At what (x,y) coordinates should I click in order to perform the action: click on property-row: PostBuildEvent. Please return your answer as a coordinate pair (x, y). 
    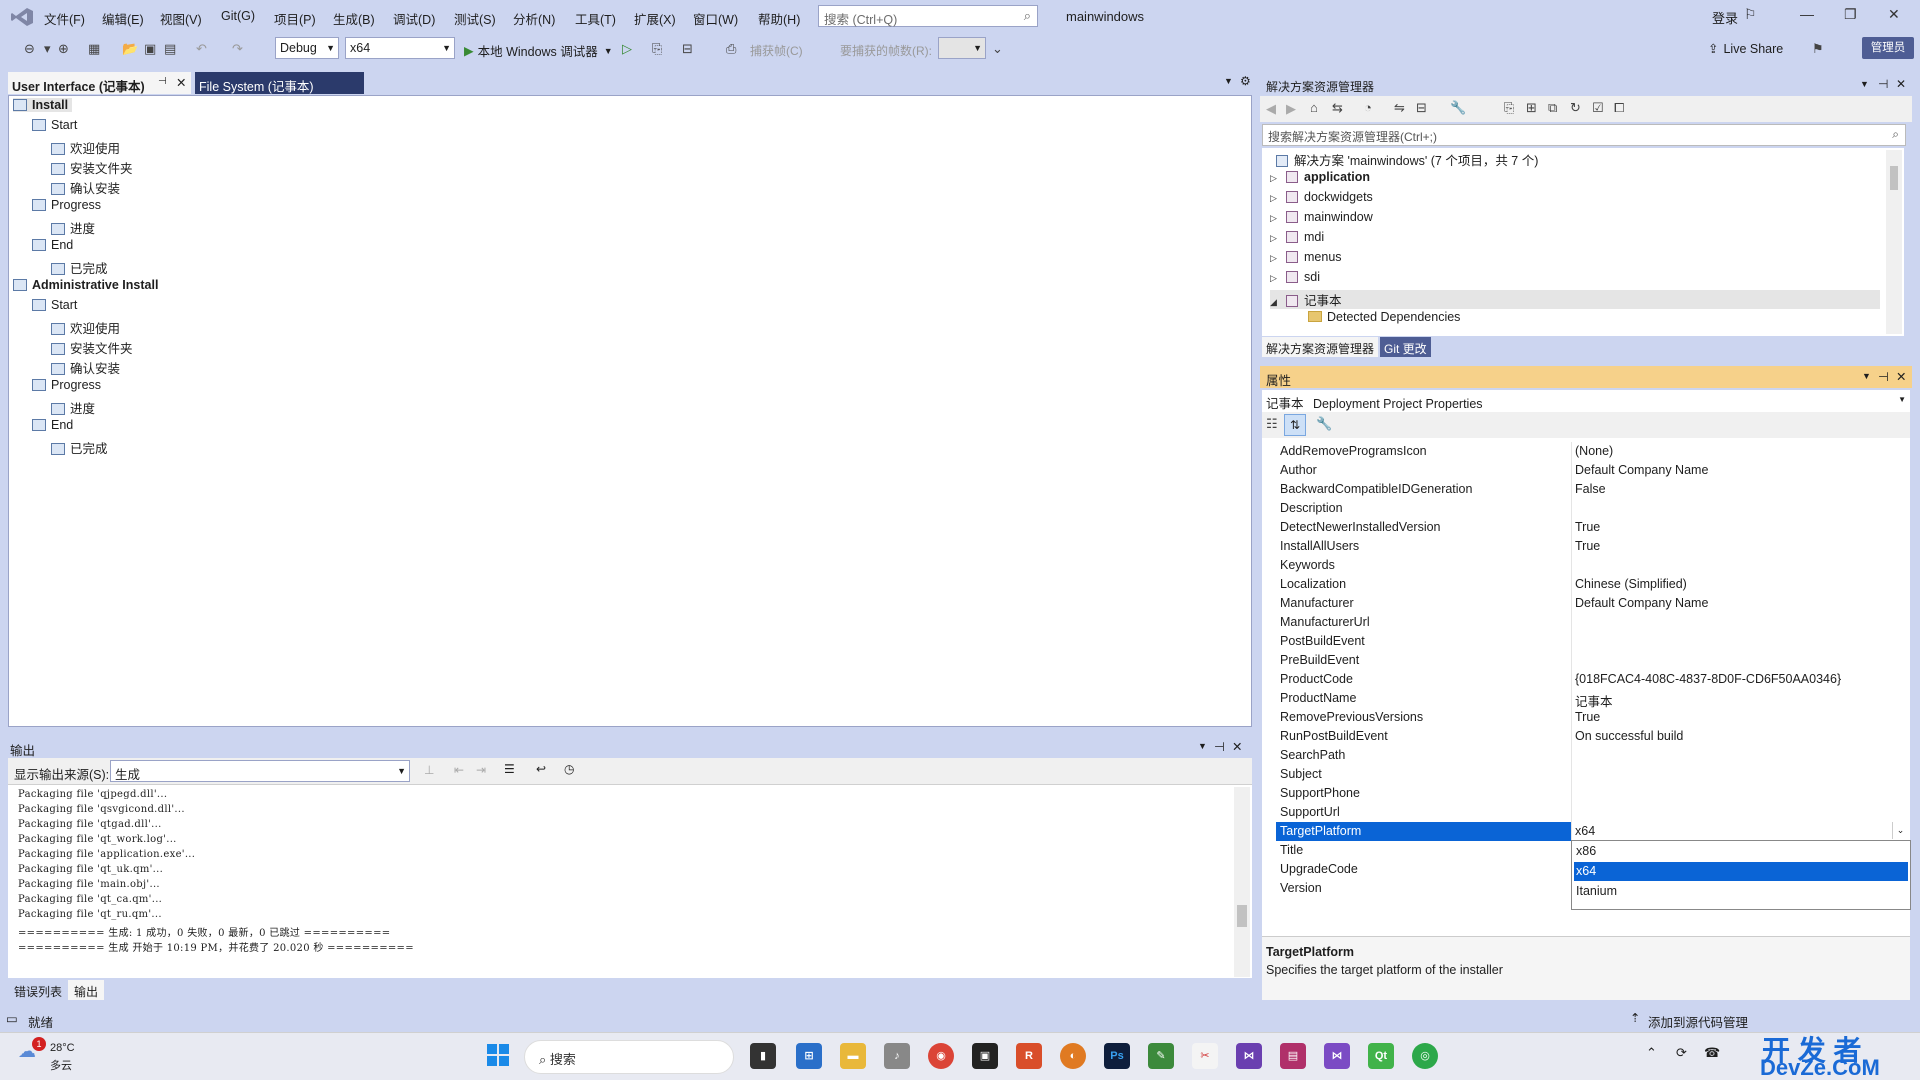
    Looking at the image, I should click on (1586, 641).